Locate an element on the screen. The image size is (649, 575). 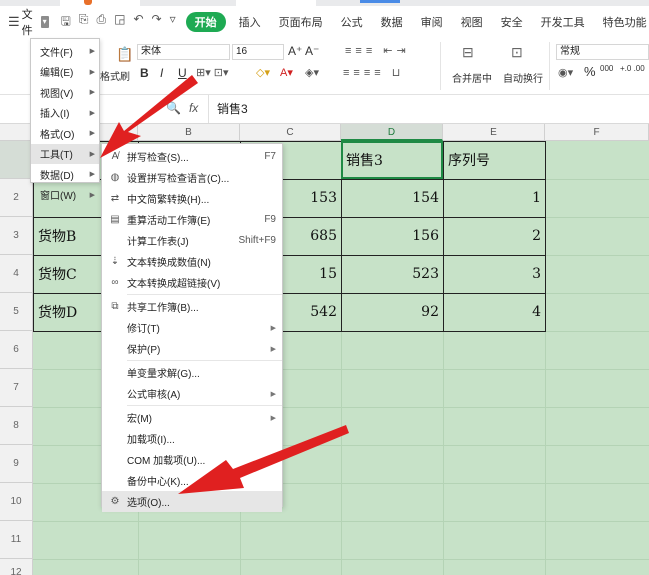
number-format-select: 常规 is located at coordinates (602, 52).